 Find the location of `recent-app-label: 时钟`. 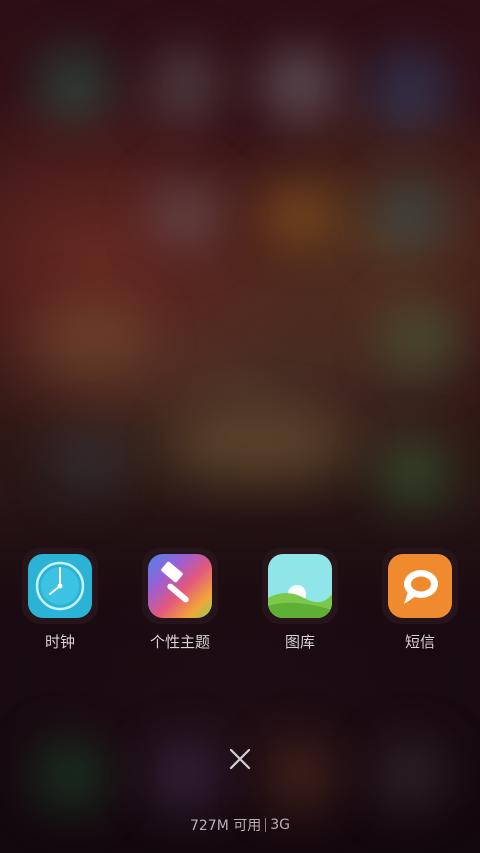

recent-app-label: 时钟 is located at coordinates (59, 642).